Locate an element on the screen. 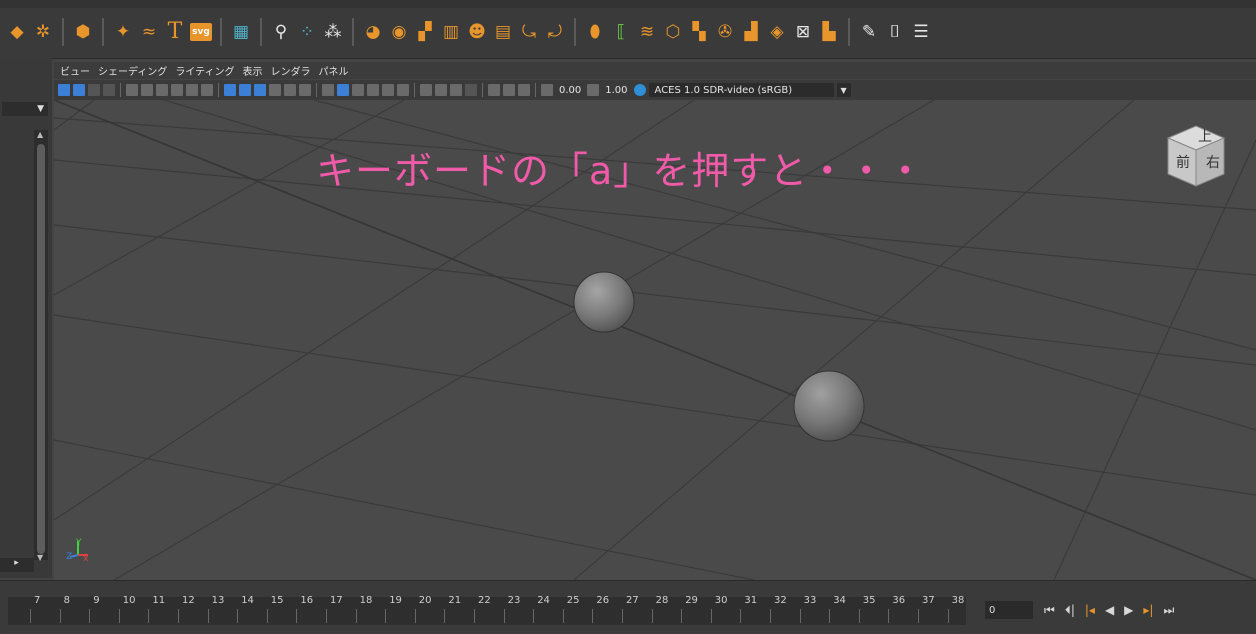 This screenshot has width=1256, height=634. wireframe-icon is located at coordinates (230, 90).